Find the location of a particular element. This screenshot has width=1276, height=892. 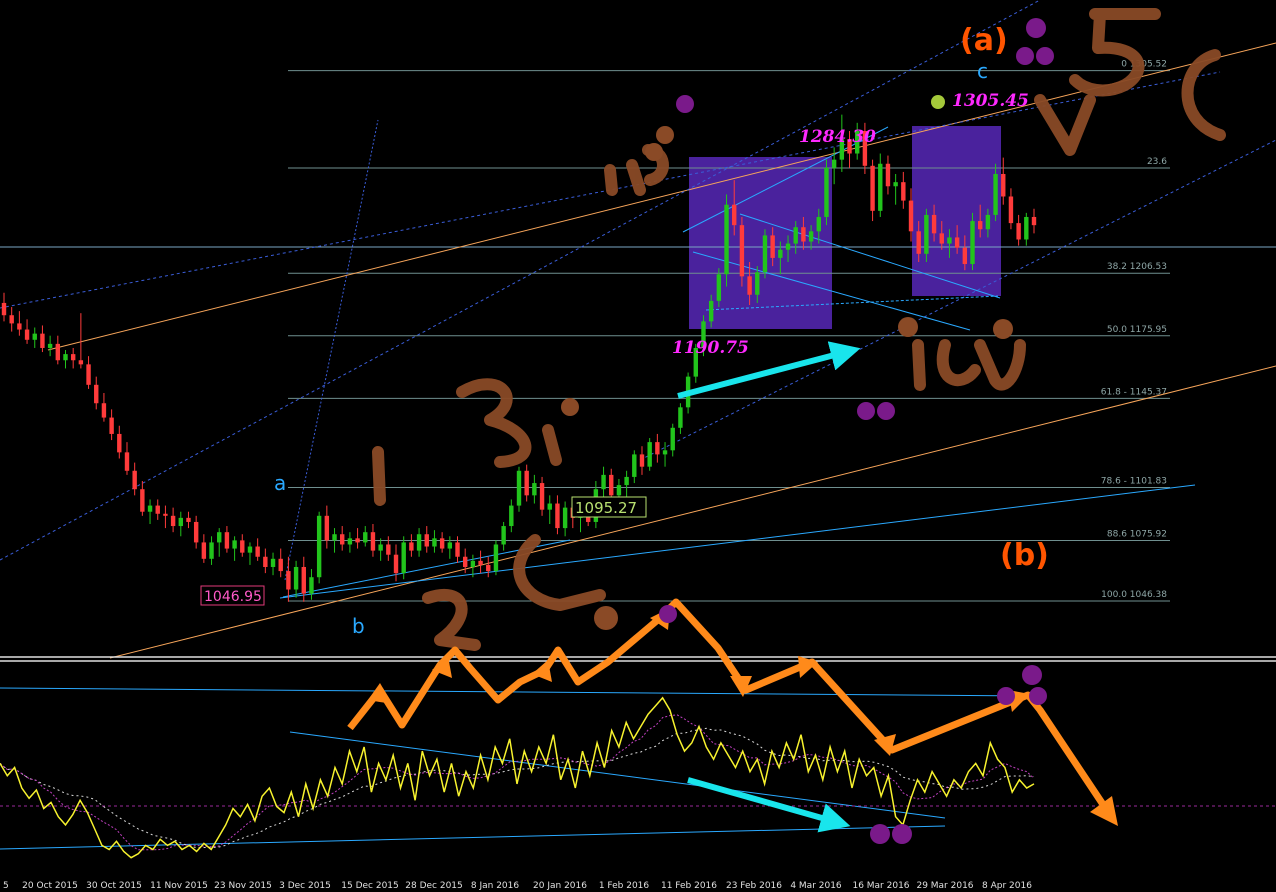

x-tick-label: 11 Feb 2016 is located at coordinates (689, 886).